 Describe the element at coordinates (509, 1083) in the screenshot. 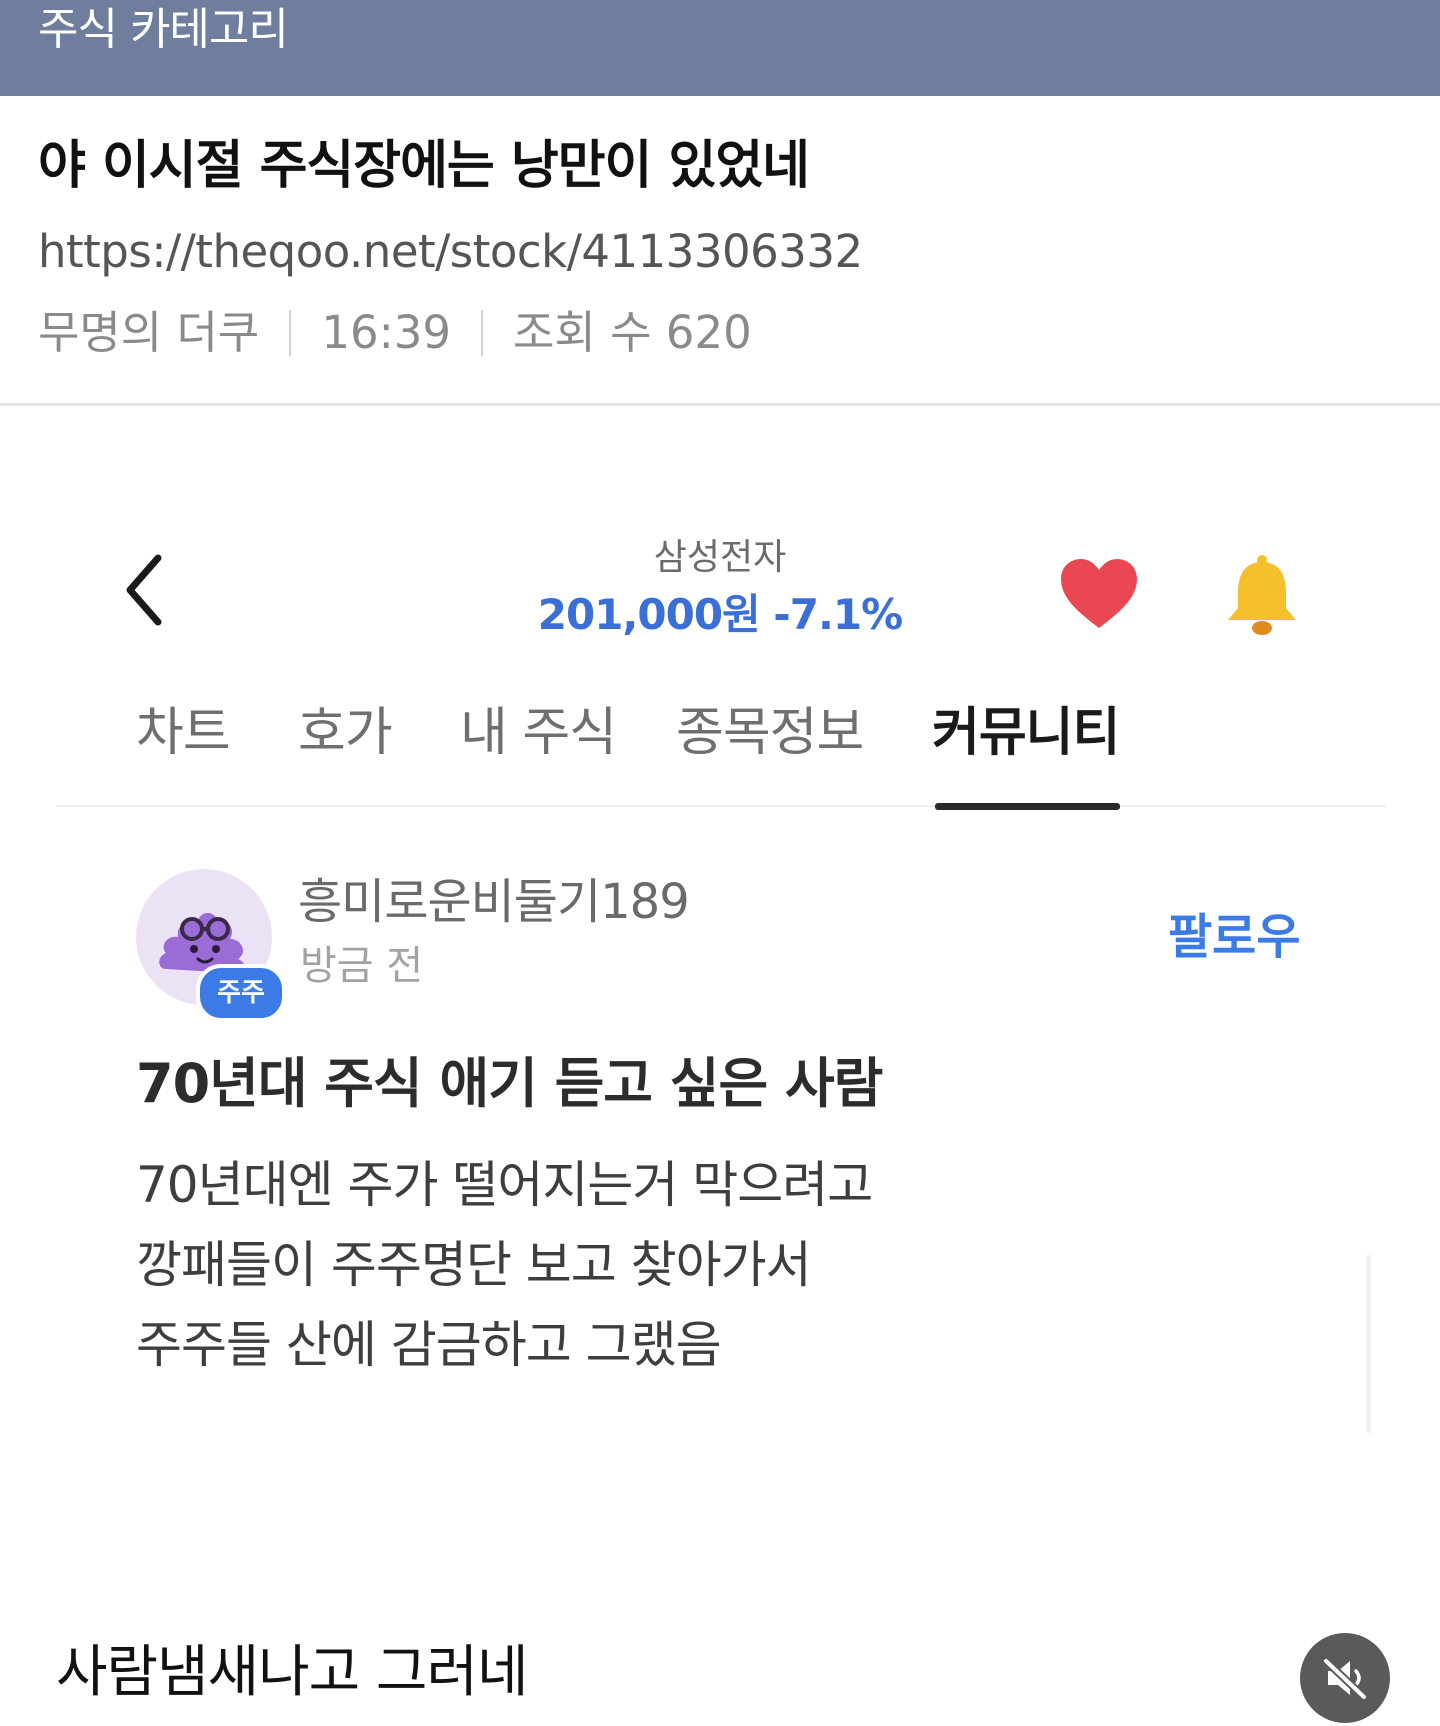

I see `community-post-title: 70년대 주식 애기 듣고 싶은 사람` at that location.